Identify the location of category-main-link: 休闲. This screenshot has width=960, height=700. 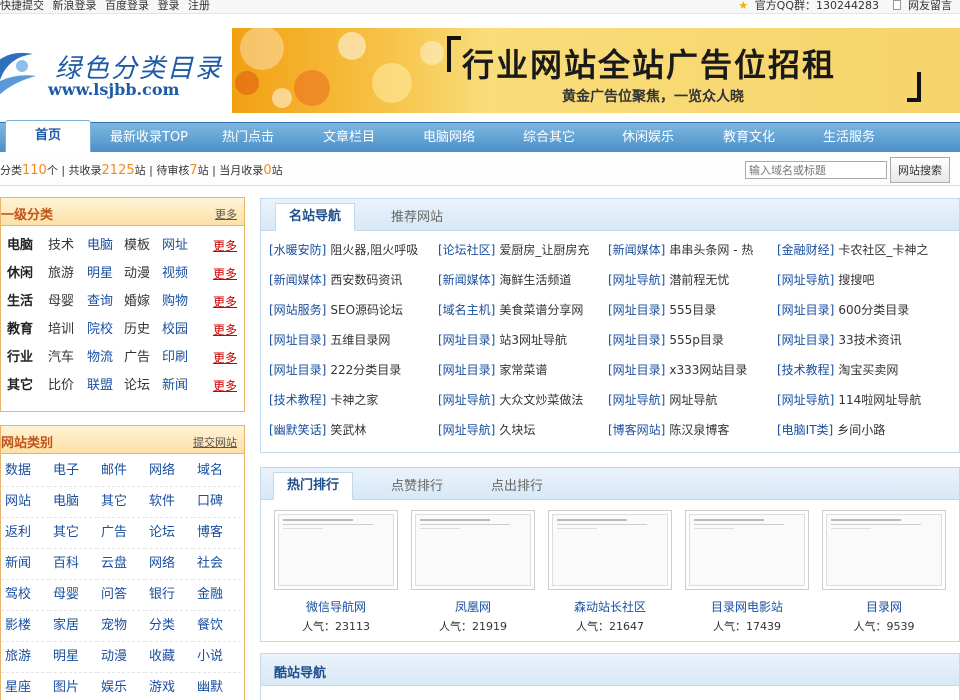
(20, 274).